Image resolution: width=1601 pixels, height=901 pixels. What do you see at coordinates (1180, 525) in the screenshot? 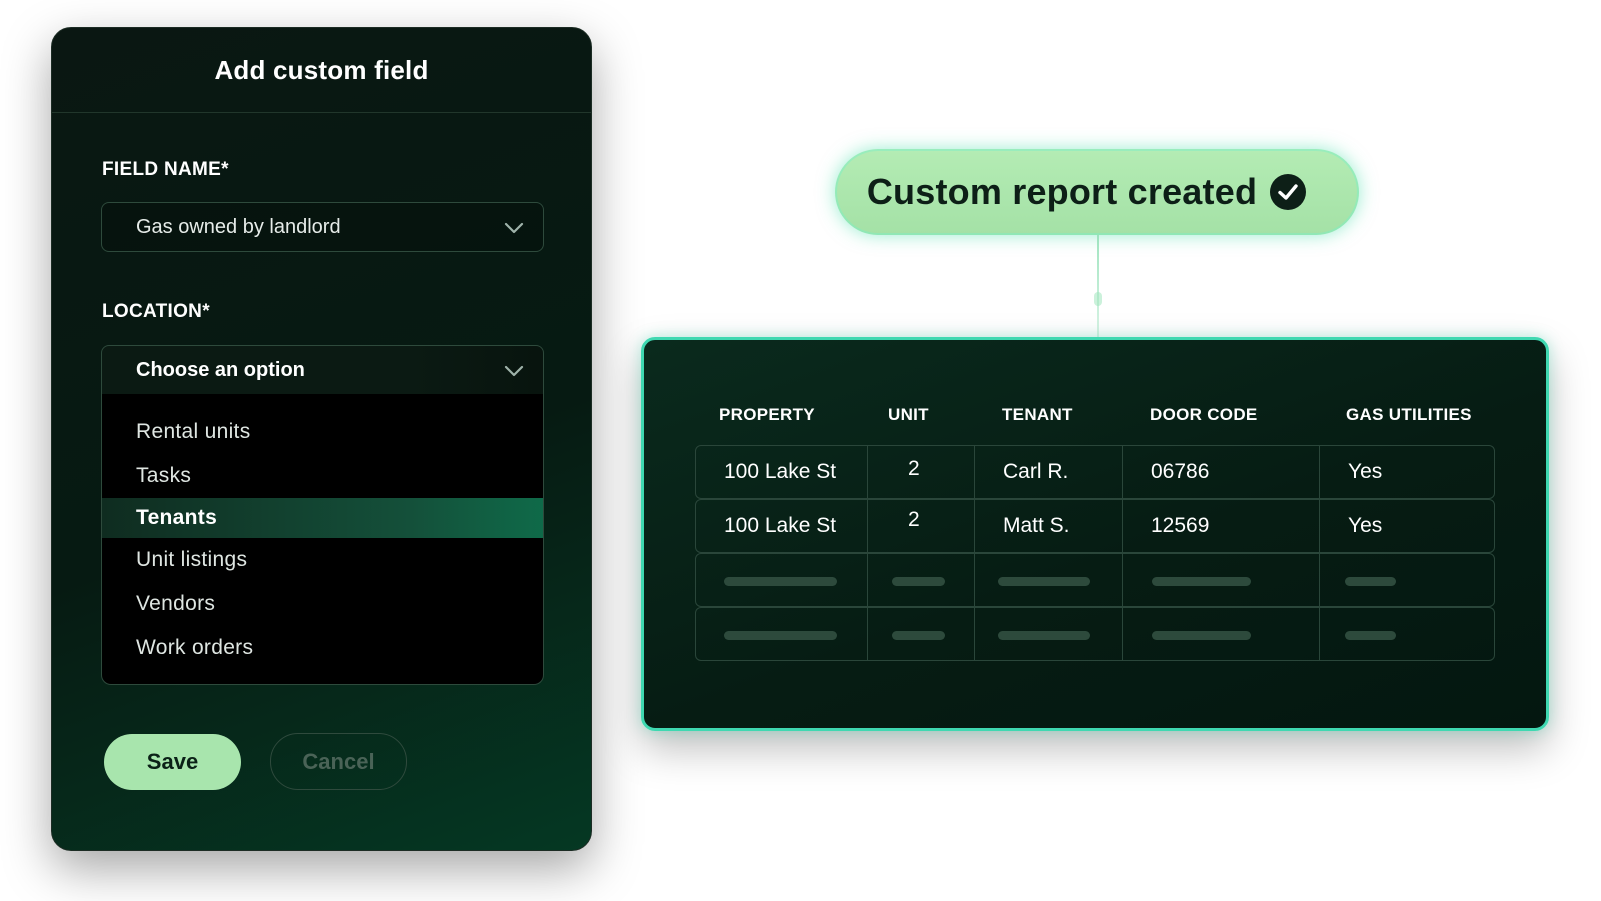
I see `cell-door-code: 12569` at bounding box center [1180, 525].